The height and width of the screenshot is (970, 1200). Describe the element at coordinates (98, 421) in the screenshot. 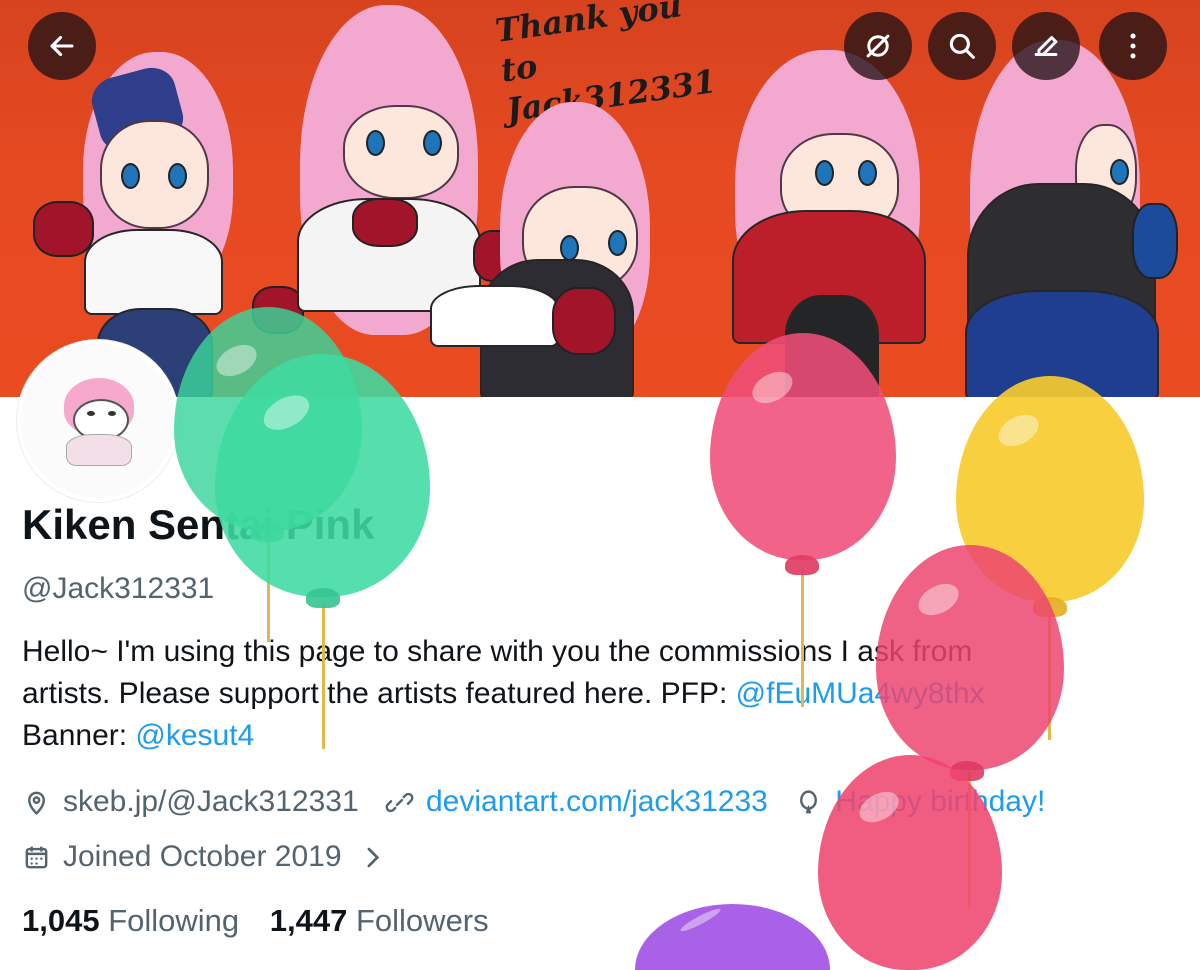

I see `profile-avatar` at that location.